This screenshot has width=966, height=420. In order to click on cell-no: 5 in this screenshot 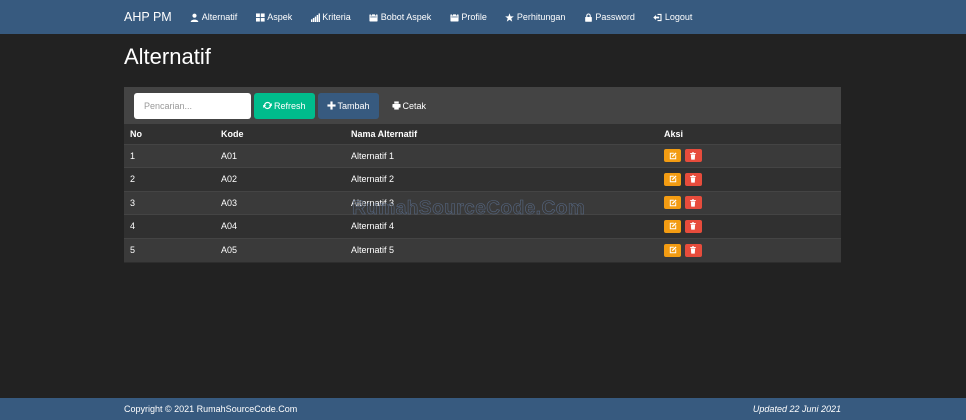, I will do `click(133, 250)`.